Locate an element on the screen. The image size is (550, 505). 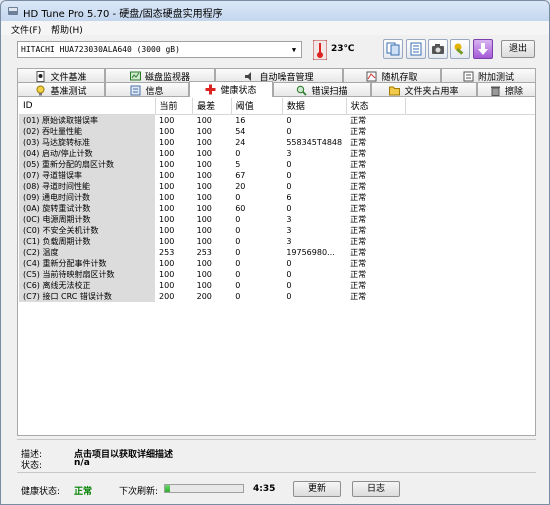
divider is located at coordinates (276, 472).